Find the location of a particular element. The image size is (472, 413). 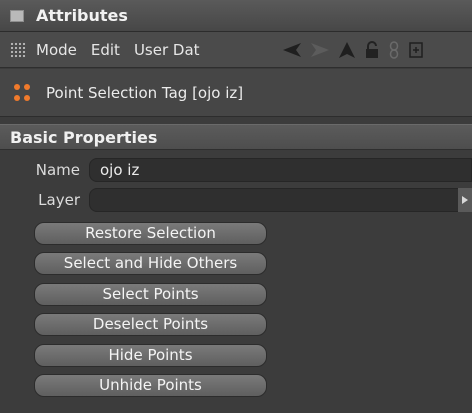

panel-grip-icon is located at coordinates (17, 15).